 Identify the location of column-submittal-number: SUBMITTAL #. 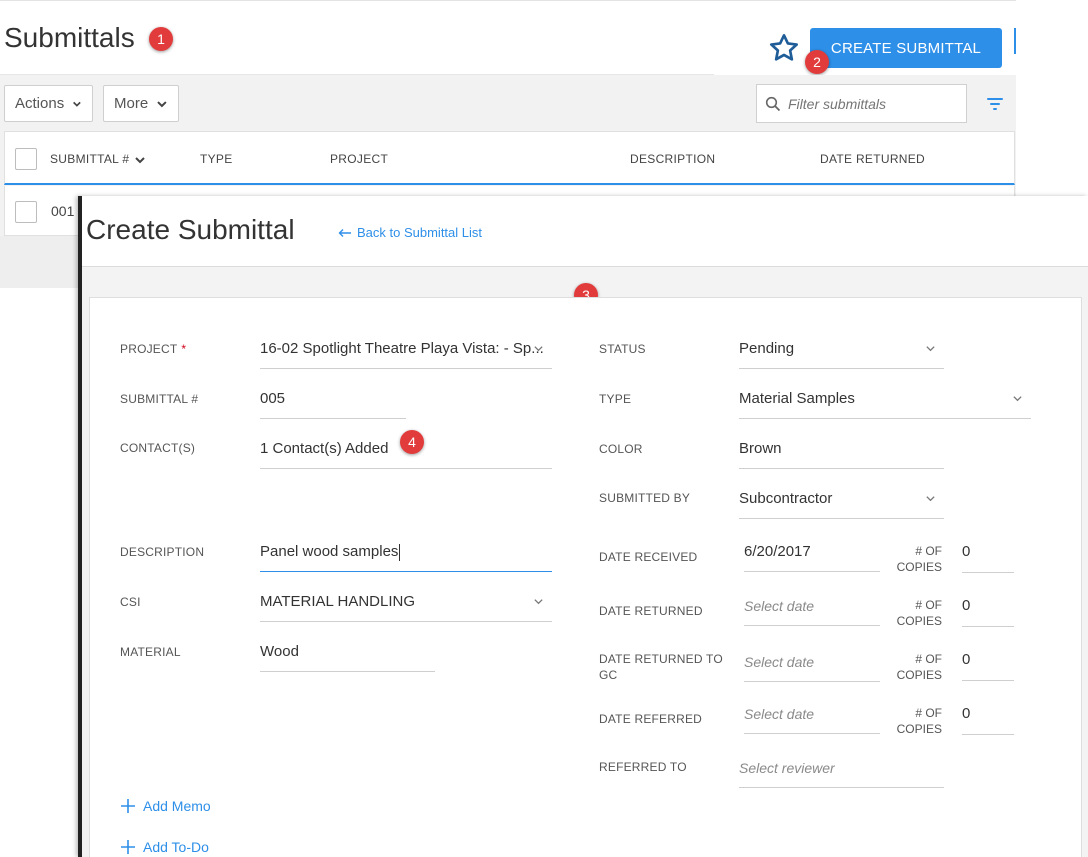
(89, 159).